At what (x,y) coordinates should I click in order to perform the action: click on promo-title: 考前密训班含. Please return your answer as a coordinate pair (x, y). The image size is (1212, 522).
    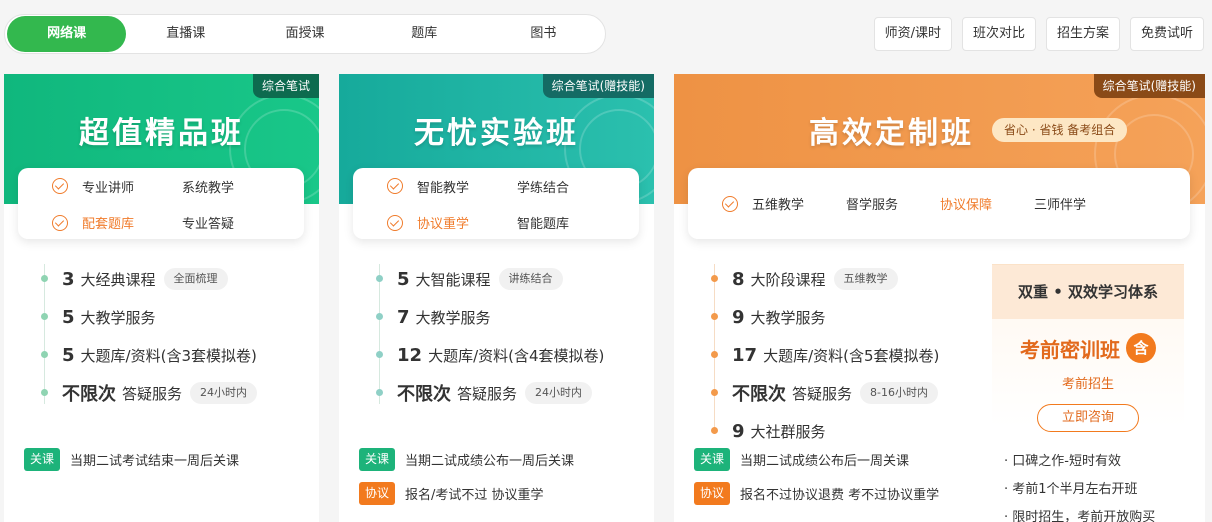
    Looking at the image, I should click on (1088, 348).